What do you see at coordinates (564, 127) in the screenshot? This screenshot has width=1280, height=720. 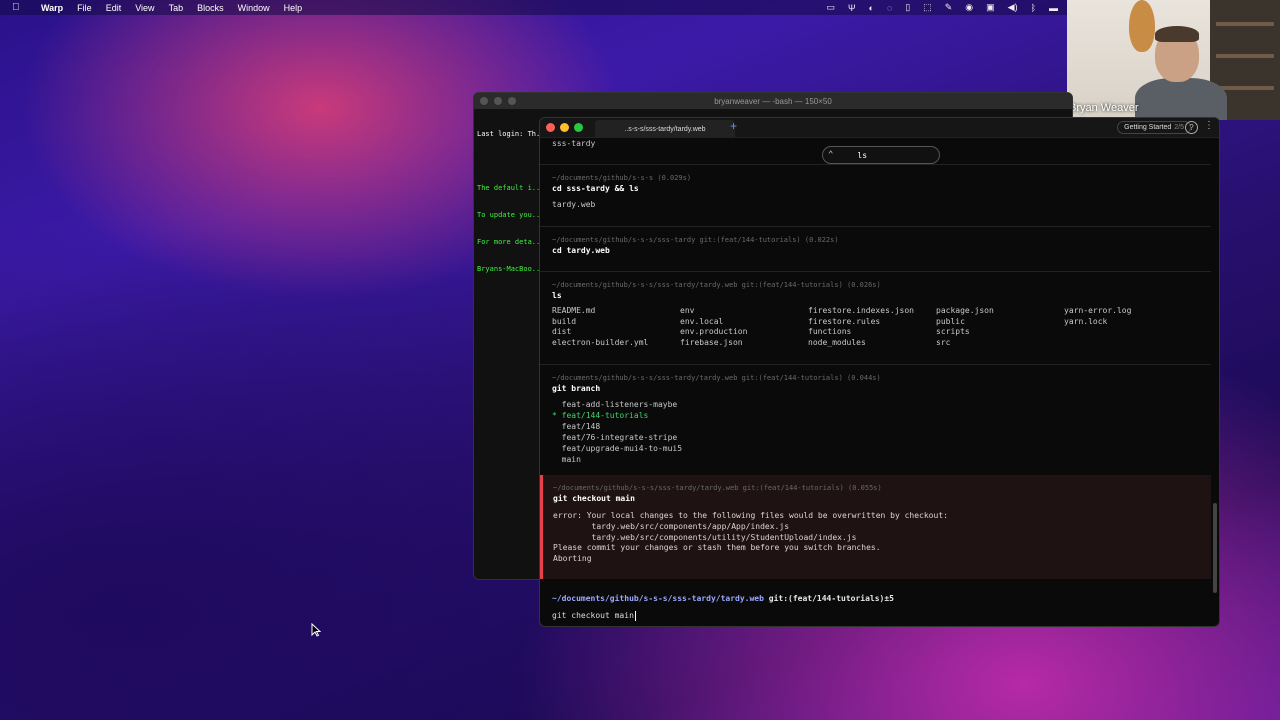 I see `warp-minimize-button` at bounding box center [564, 127].